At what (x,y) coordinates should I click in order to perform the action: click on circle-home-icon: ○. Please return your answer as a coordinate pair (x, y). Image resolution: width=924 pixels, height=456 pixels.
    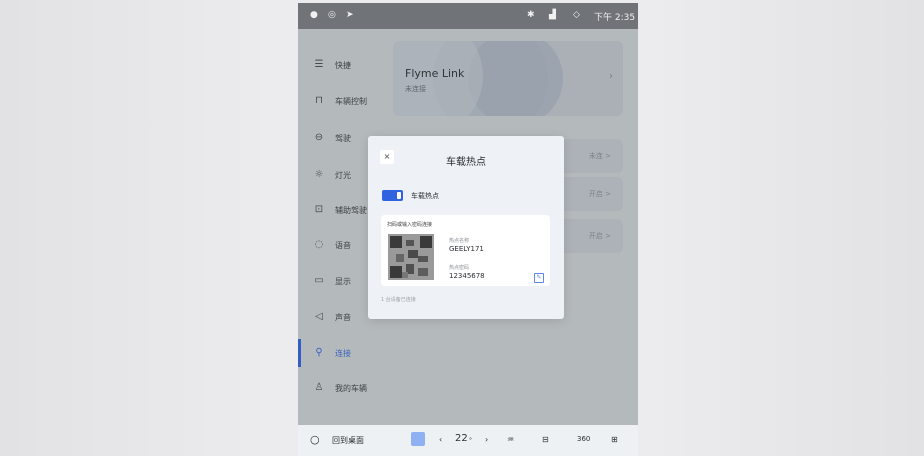
    Looking at the image, I should click on (315, 439).